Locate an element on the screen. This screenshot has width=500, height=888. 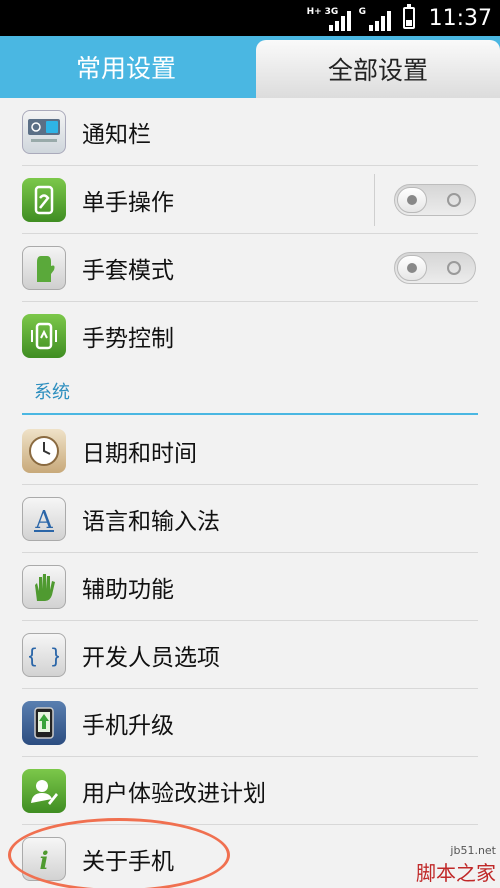
list-item-one-hand: 单手操作 is located at coordinates (250, 200).